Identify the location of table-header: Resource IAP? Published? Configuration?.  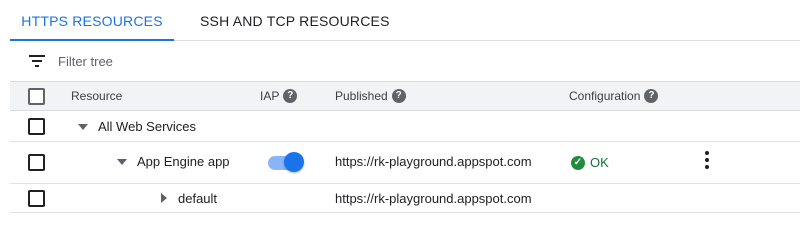
(405, 96).